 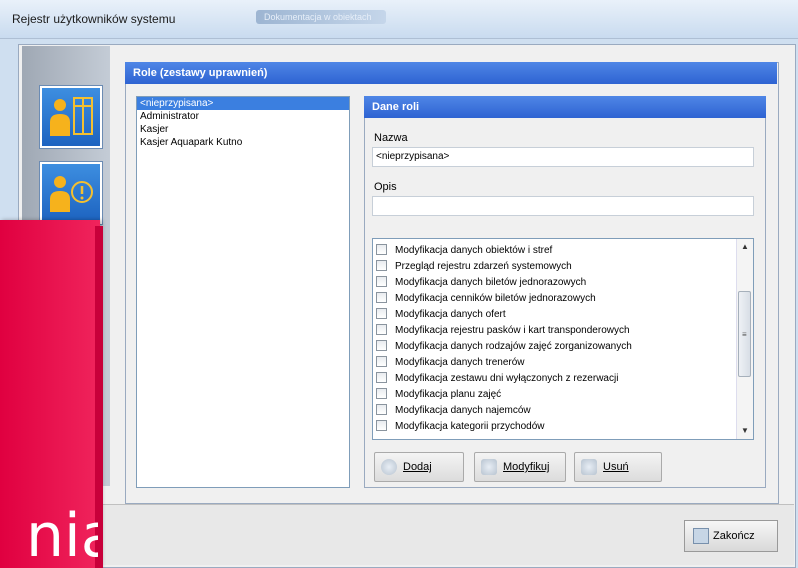 I want to click on permission-item: Modyfikacja danych ofert, so click(x=556, y=315).